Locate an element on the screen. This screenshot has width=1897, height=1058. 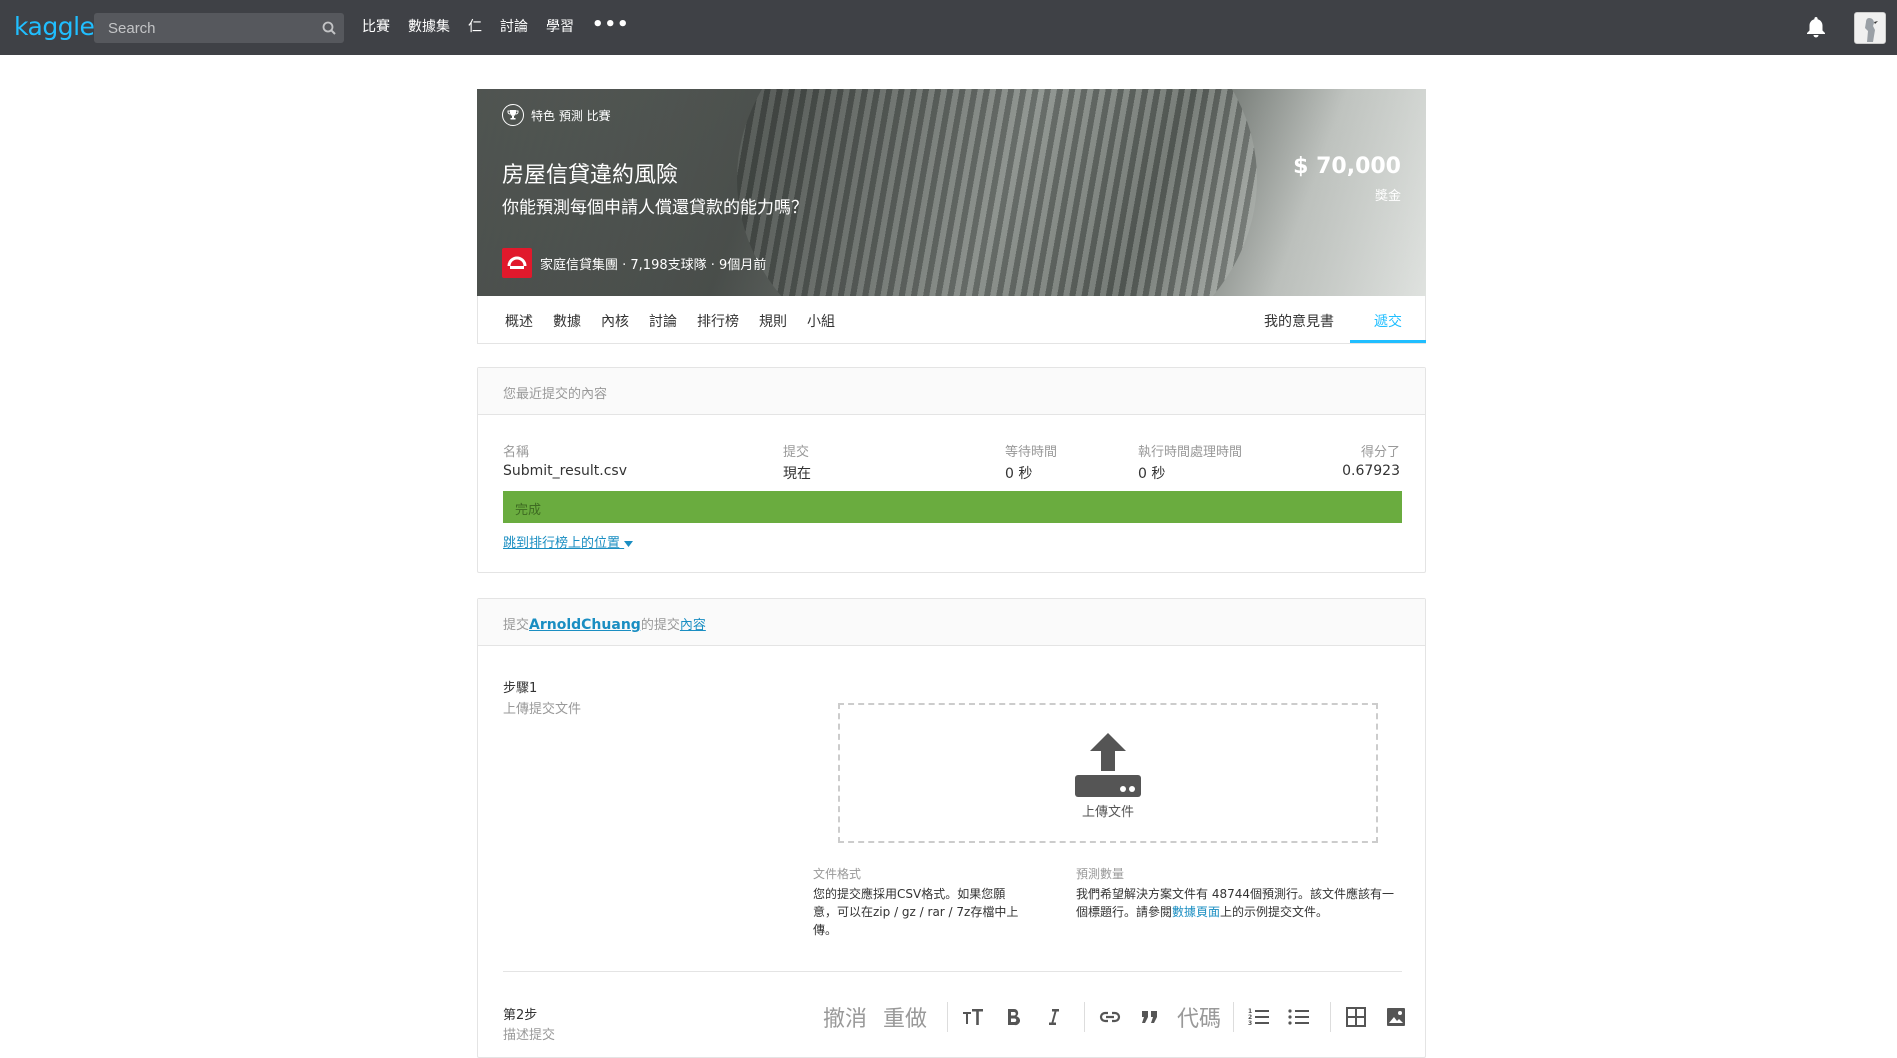
notifications-bell-icon is located at coordinates (1816, 29).